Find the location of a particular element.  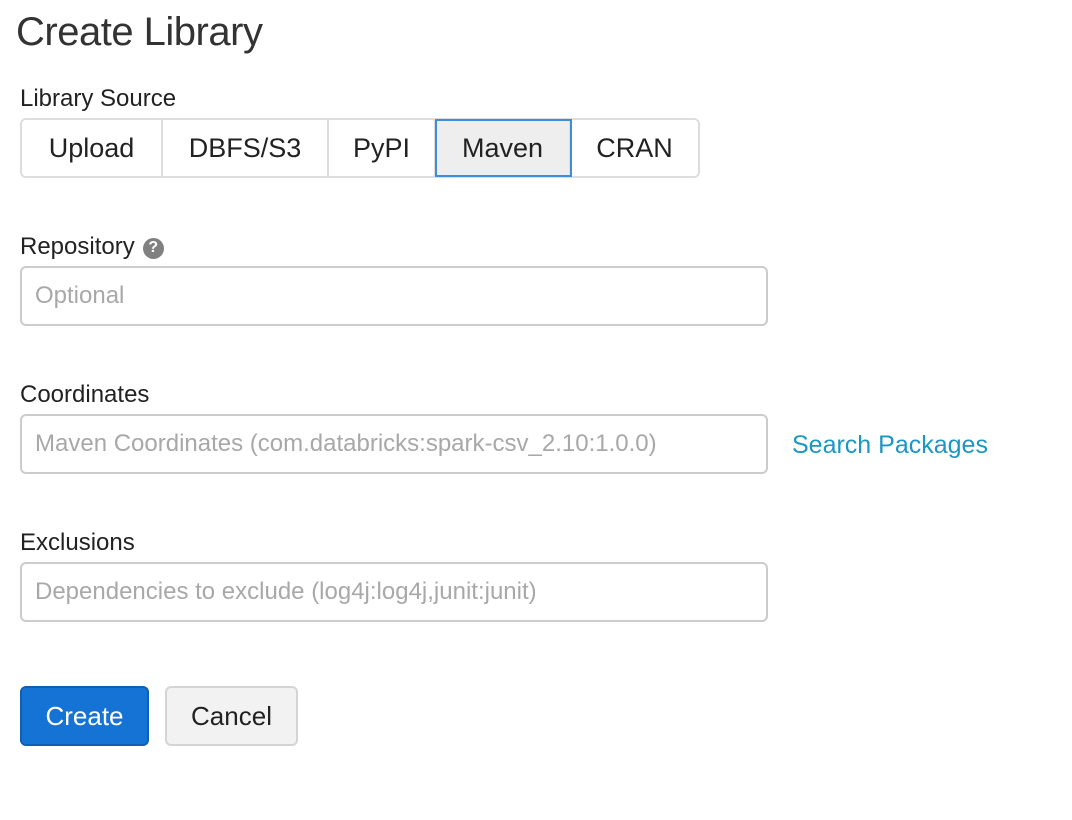

library-source-label: Library Source is located at coordinates (98, 98).